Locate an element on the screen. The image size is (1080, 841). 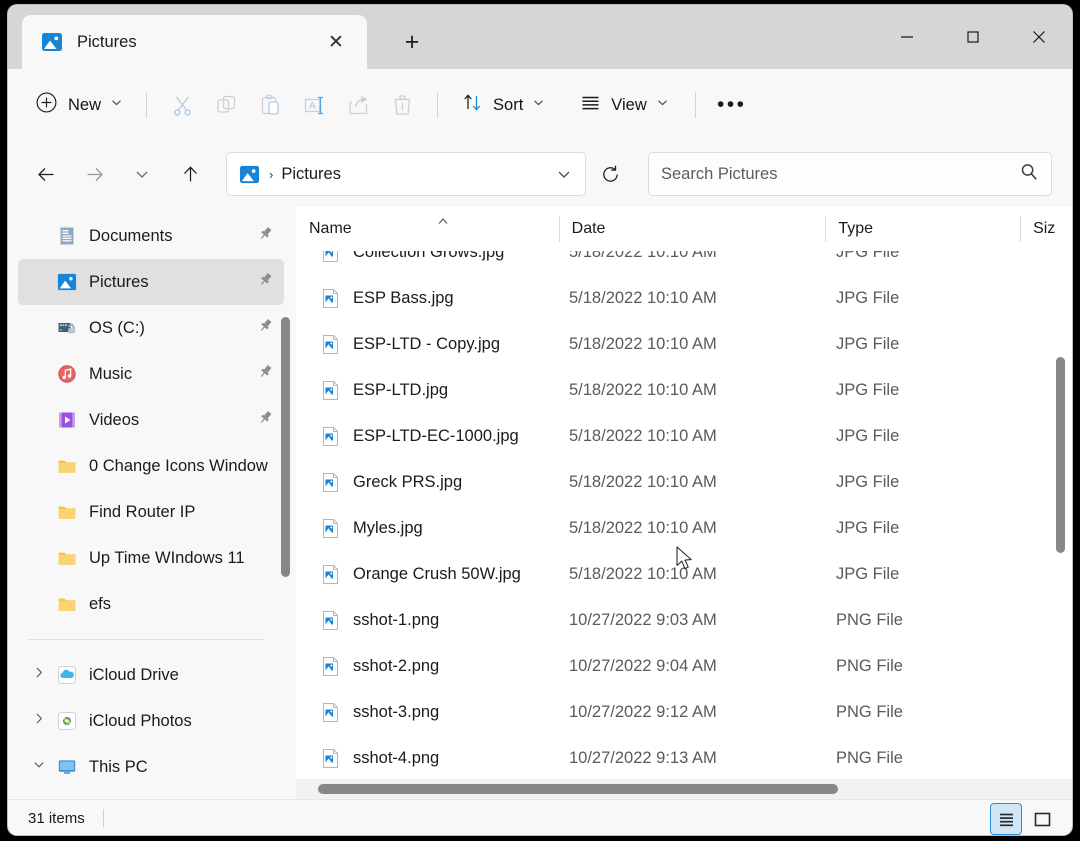
view-button-label: View is located at coordinates (629, 104).